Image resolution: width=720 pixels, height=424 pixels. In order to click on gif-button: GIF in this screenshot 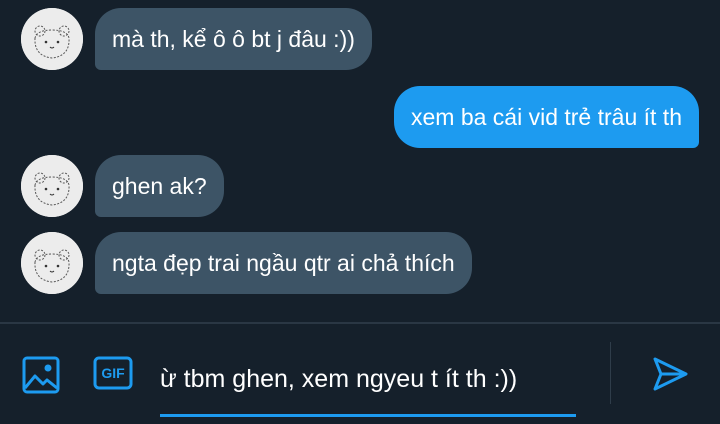, I will do `click(113, 373)`.